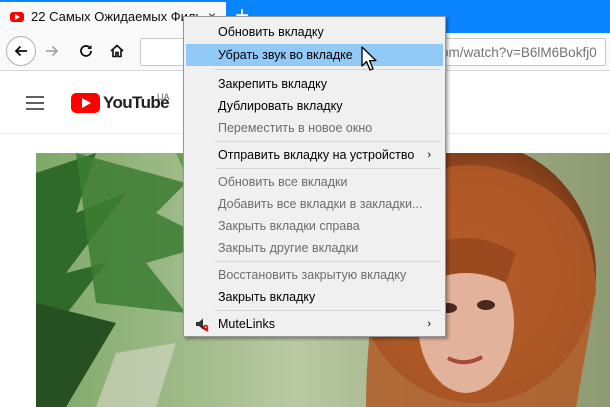 This screenshot has width=610, height=407. Describe the element at coordinates (519, 52) in the screenshot. I see `url-text: om/watch?v=B6lM6Bokfj0` at that location.